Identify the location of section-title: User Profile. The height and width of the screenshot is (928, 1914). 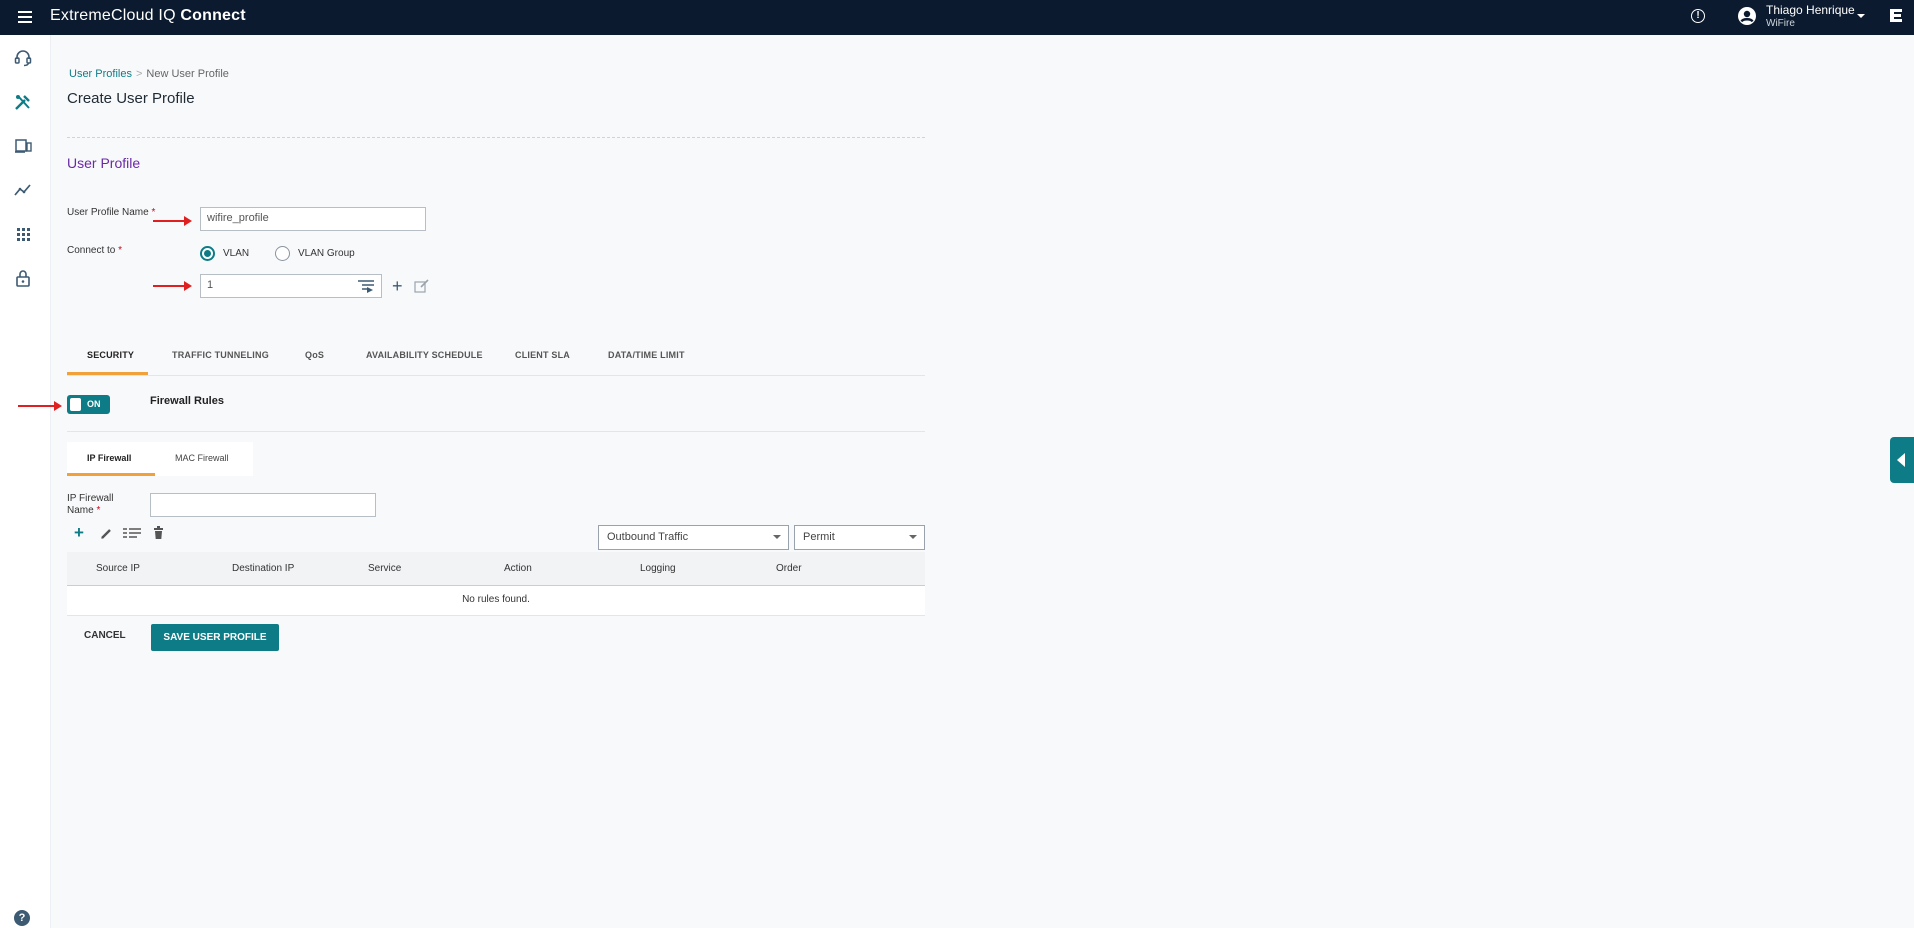
(104, 163).